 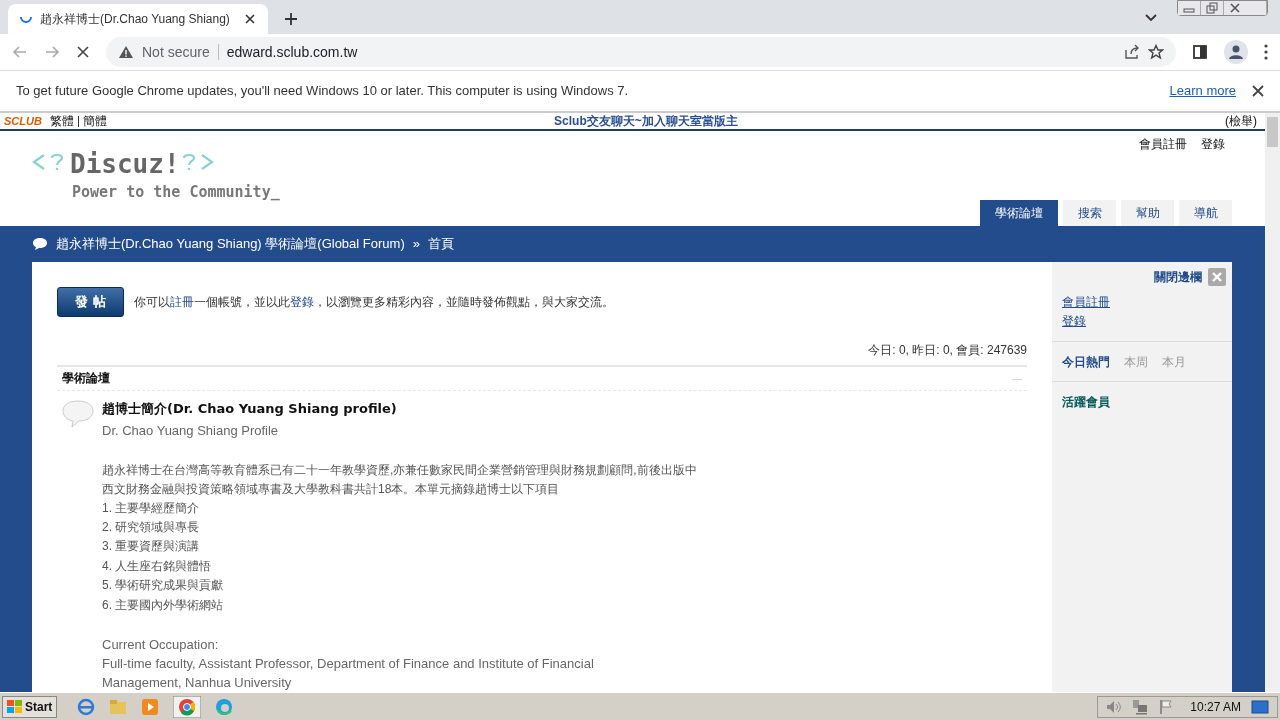 I want to click on more-icon, so click(x=1266, y=52).